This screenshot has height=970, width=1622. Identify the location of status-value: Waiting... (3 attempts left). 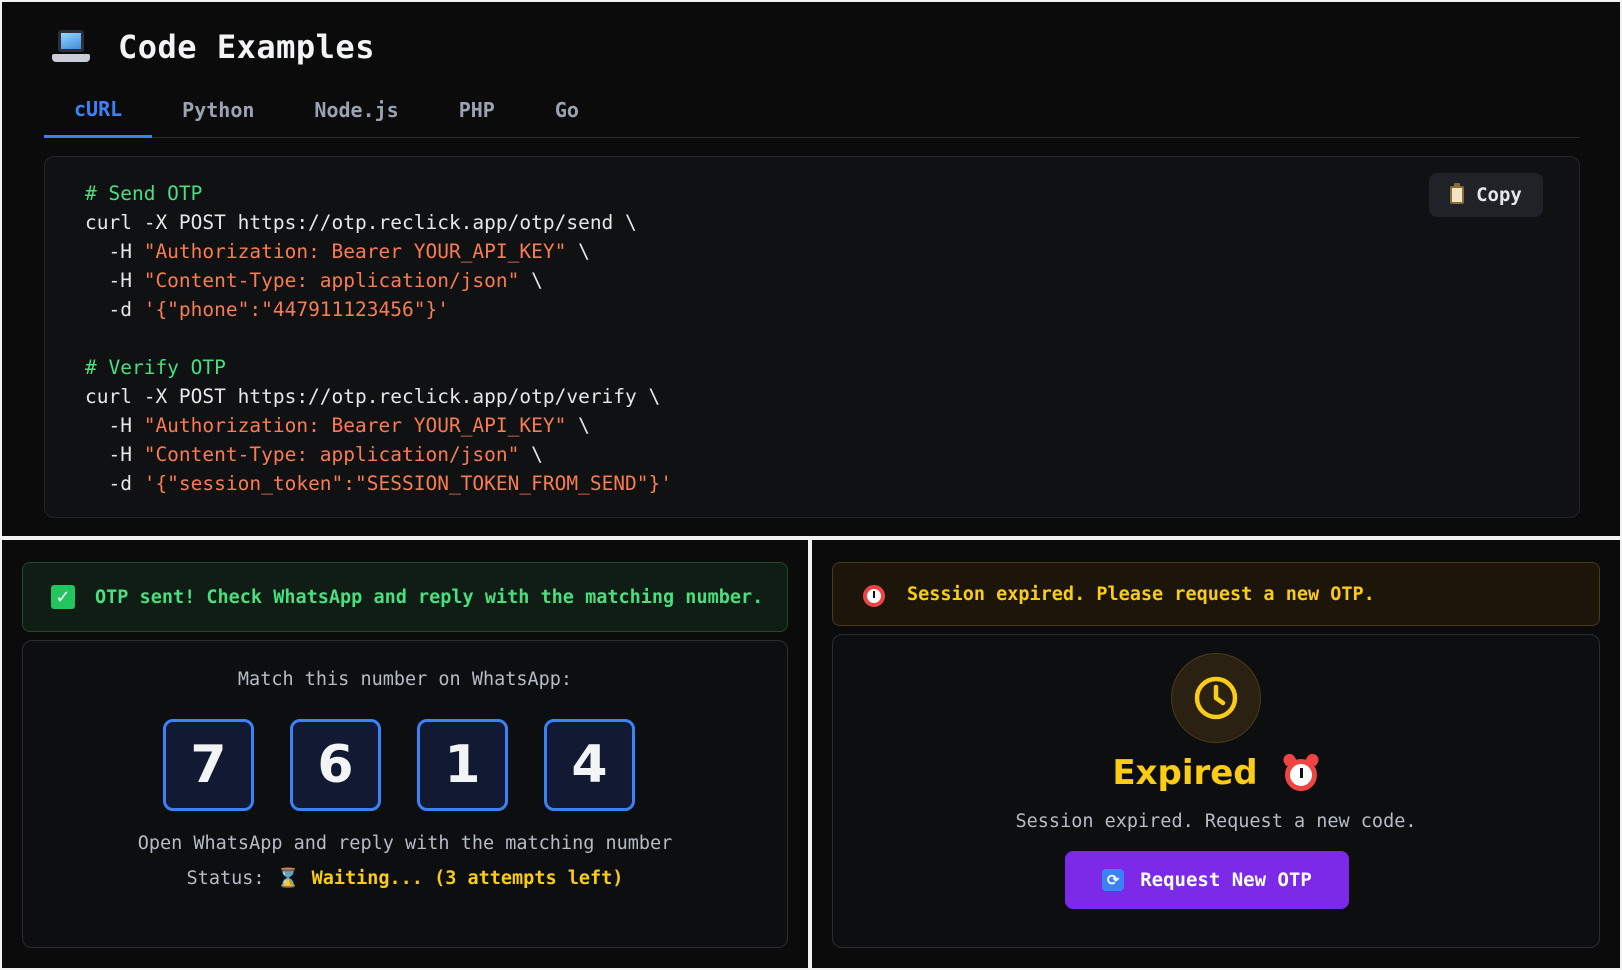
(467, 878).